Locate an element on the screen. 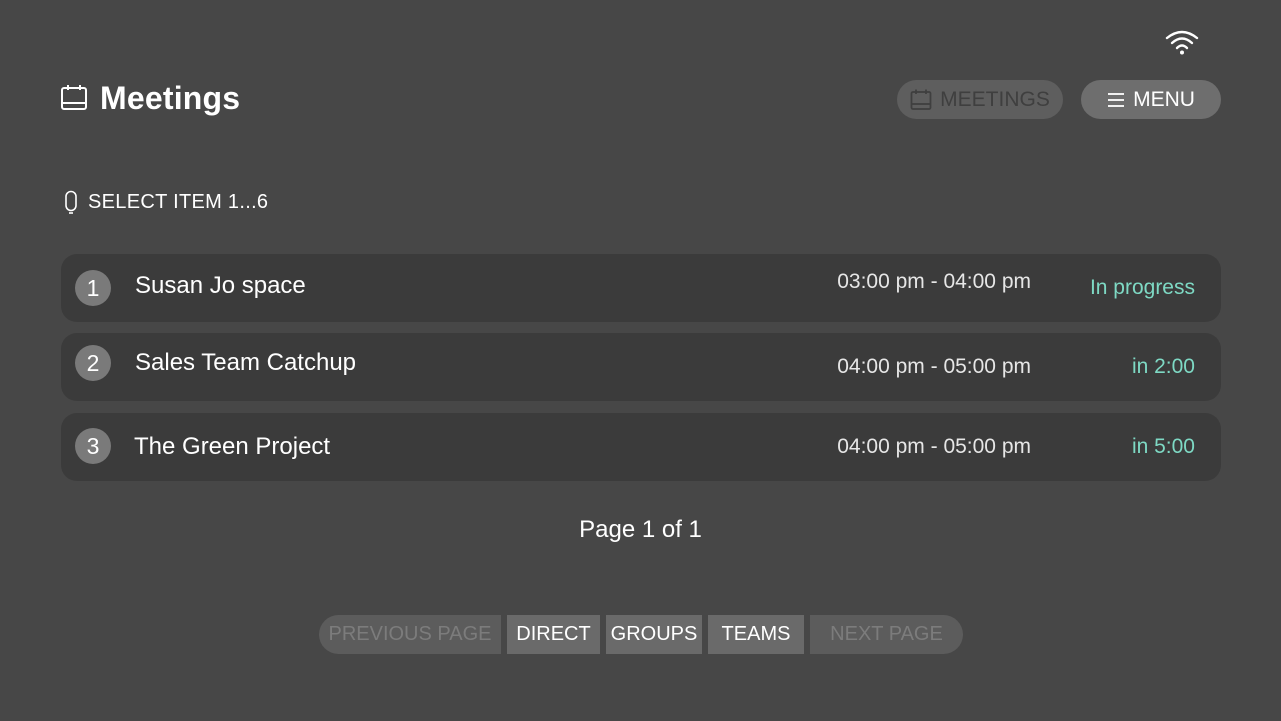  select-hint: SELECT ITEM 1...6 is located at coordinates (166, 202).